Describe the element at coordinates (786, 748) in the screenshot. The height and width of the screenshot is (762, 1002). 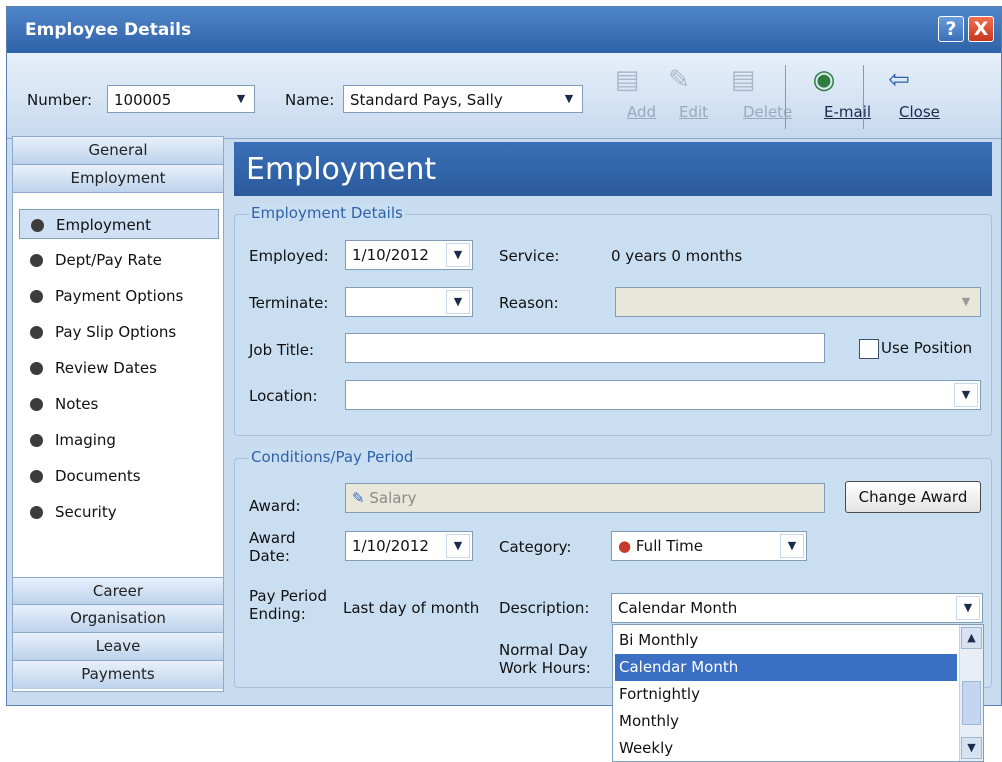
I see `dropdown-option-weekly: Weekly` at that location.